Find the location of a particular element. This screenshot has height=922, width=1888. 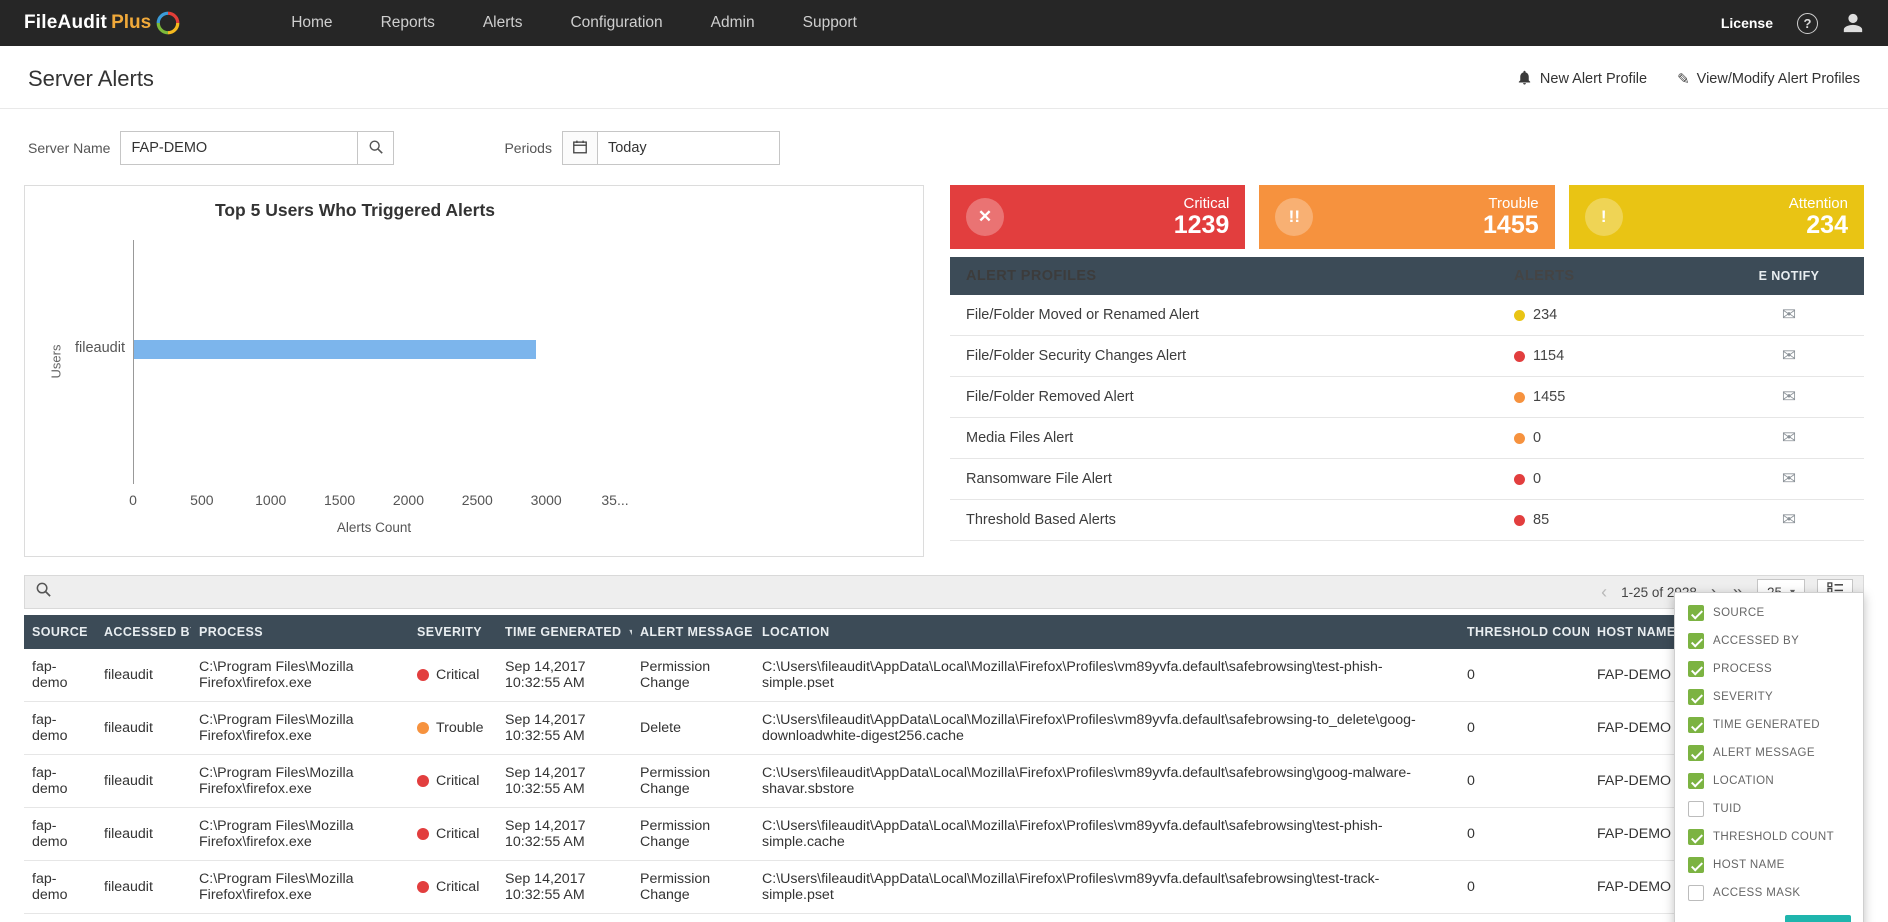

column-option: ACCESSED BY is located at coordinates (1769, 641).